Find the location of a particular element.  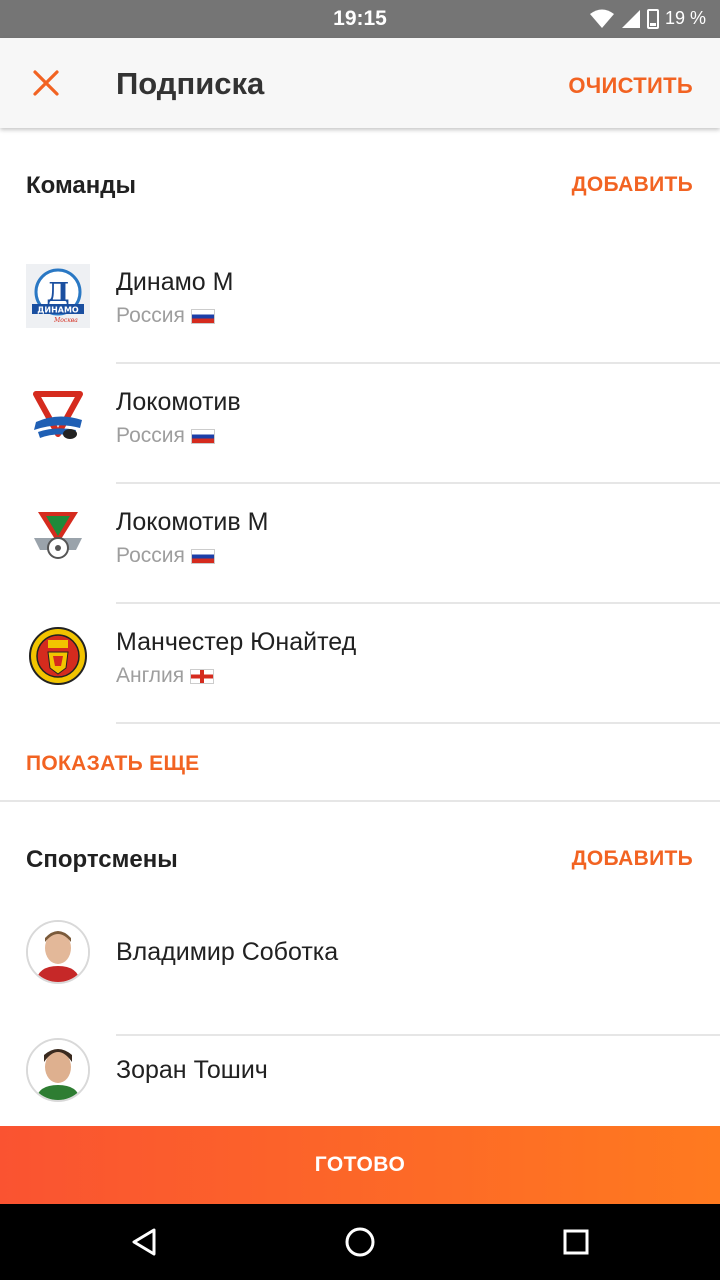

england-flag-icon is located at coordinates (202, 676).